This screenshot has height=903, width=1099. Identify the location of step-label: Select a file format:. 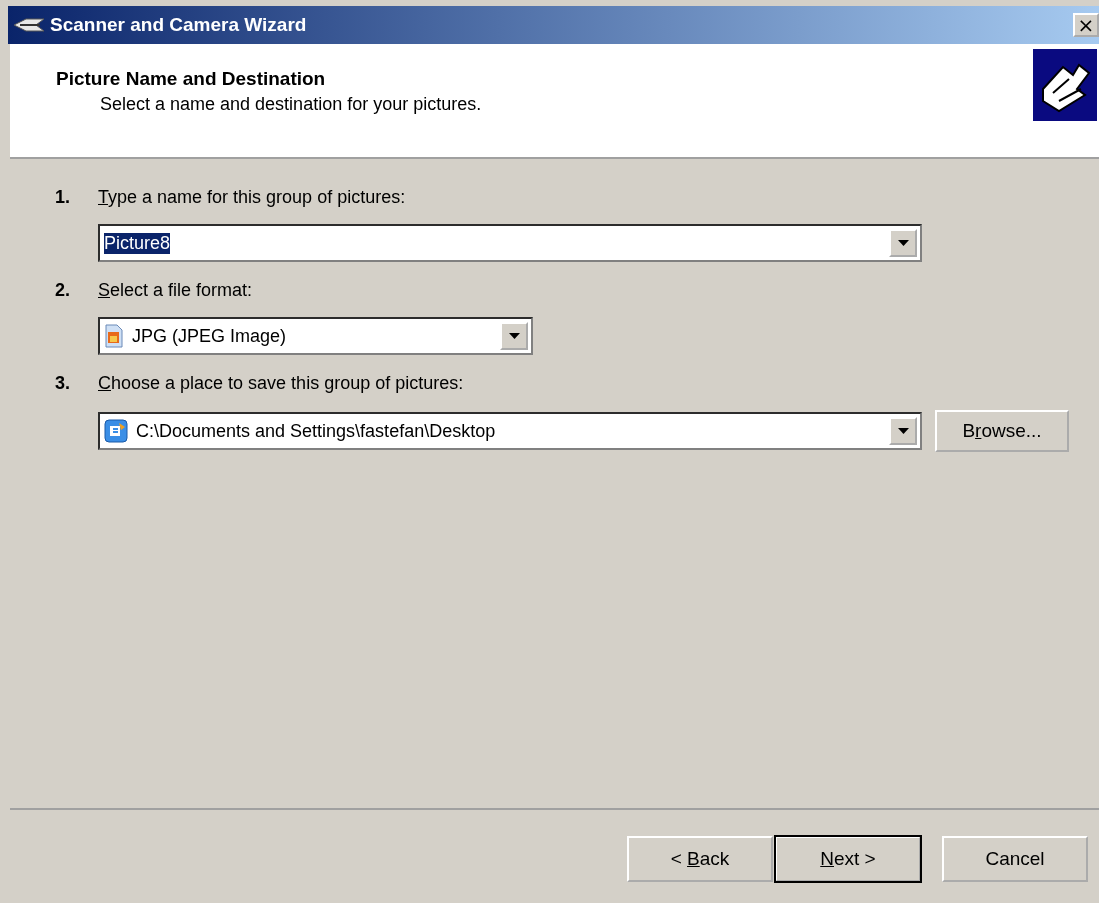
(175, 290).